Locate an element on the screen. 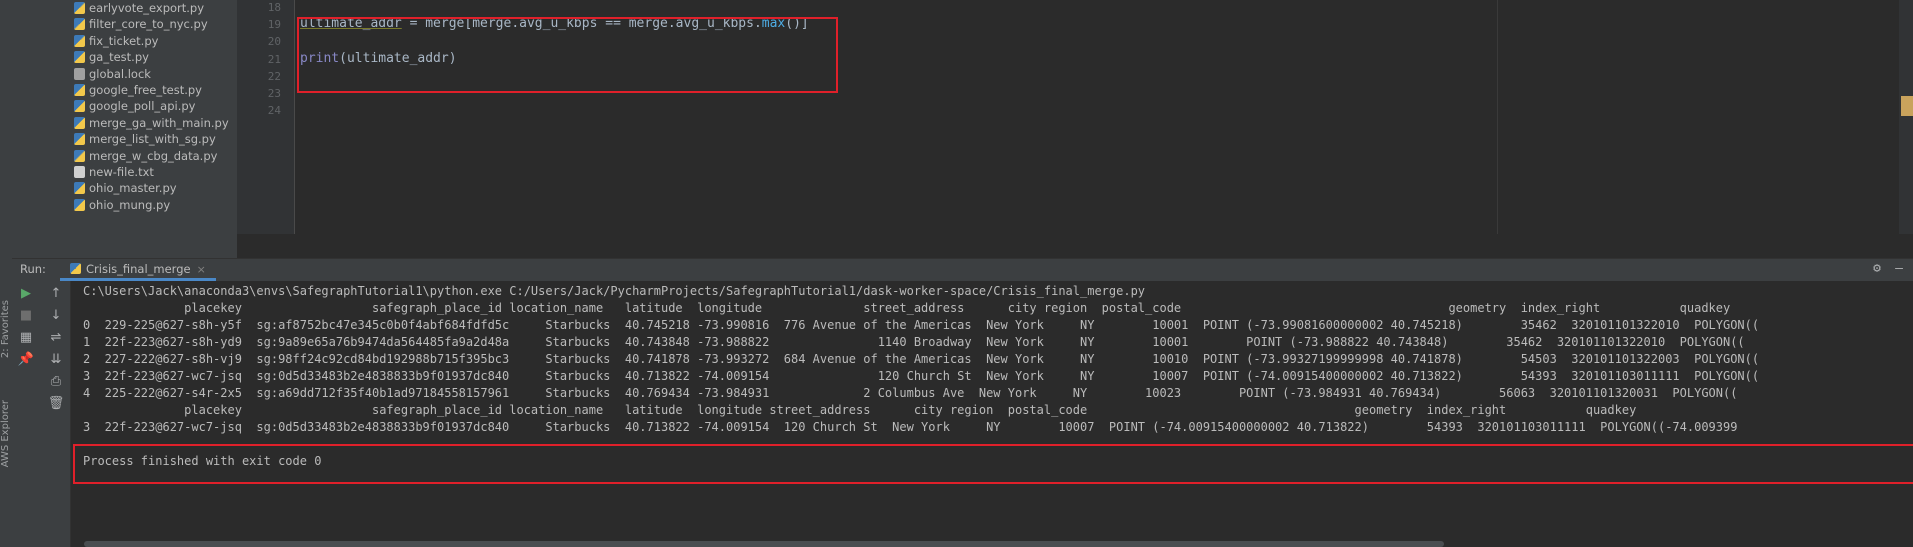 The height and width of the screenshot is (547, 1913). gear-icon: ⚙ is located at coordinates (1877, 269).